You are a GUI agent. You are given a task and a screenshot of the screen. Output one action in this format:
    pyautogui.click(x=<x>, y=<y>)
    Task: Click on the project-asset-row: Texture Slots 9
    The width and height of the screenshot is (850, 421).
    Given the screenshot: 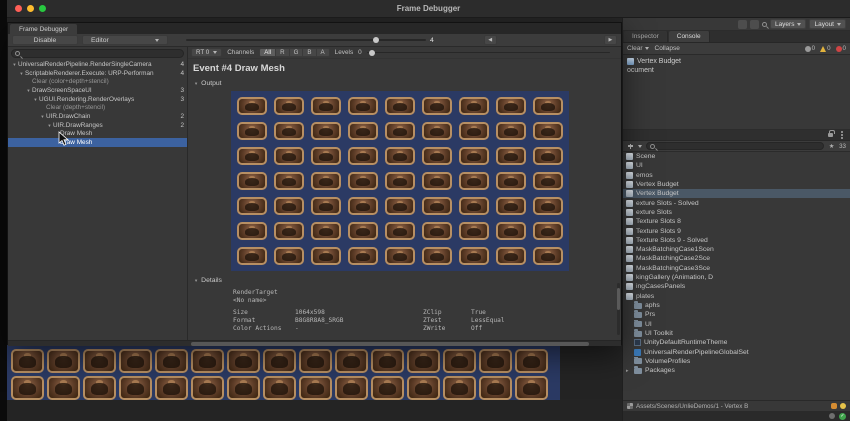 What is the action you would take?
    pyautogui.click(x=736, y=230)
    